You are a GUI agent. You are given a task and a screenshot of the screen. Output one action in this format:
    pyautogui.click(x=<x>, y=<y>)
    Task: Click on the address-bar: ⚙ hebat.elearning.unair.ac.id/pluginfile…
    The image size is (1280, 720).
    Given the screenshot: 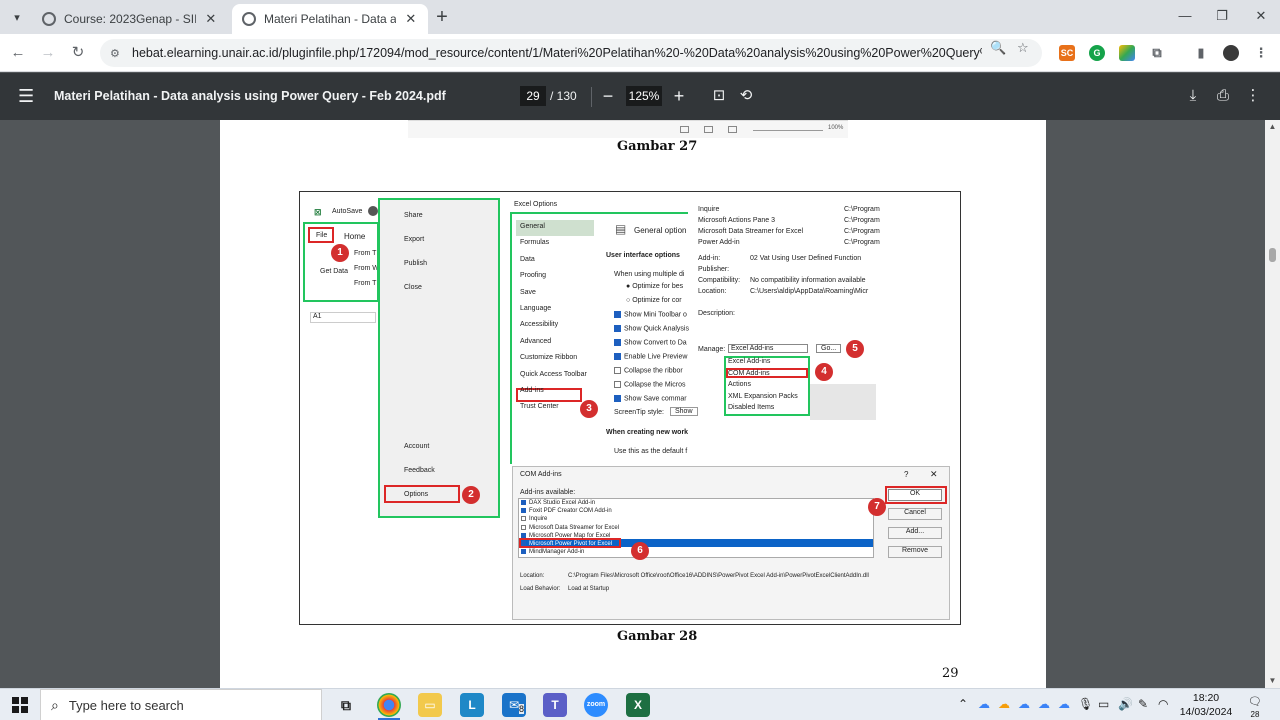 What is the action you would take?
    pyautogui.click(x=571, y=53)
    